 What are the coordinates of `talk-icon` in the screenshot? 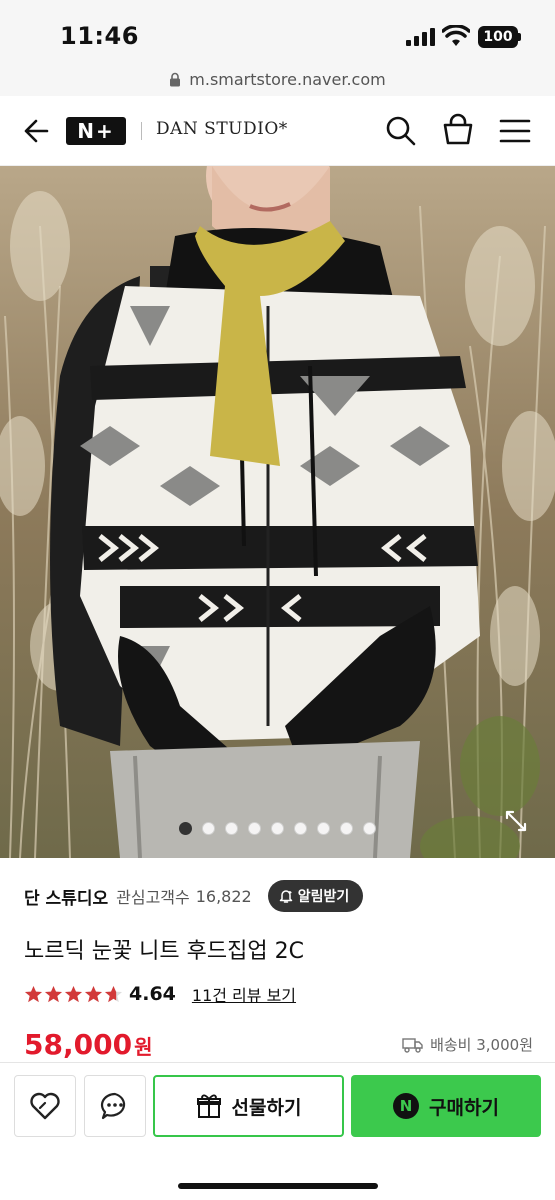 It's located at (113, 1106).